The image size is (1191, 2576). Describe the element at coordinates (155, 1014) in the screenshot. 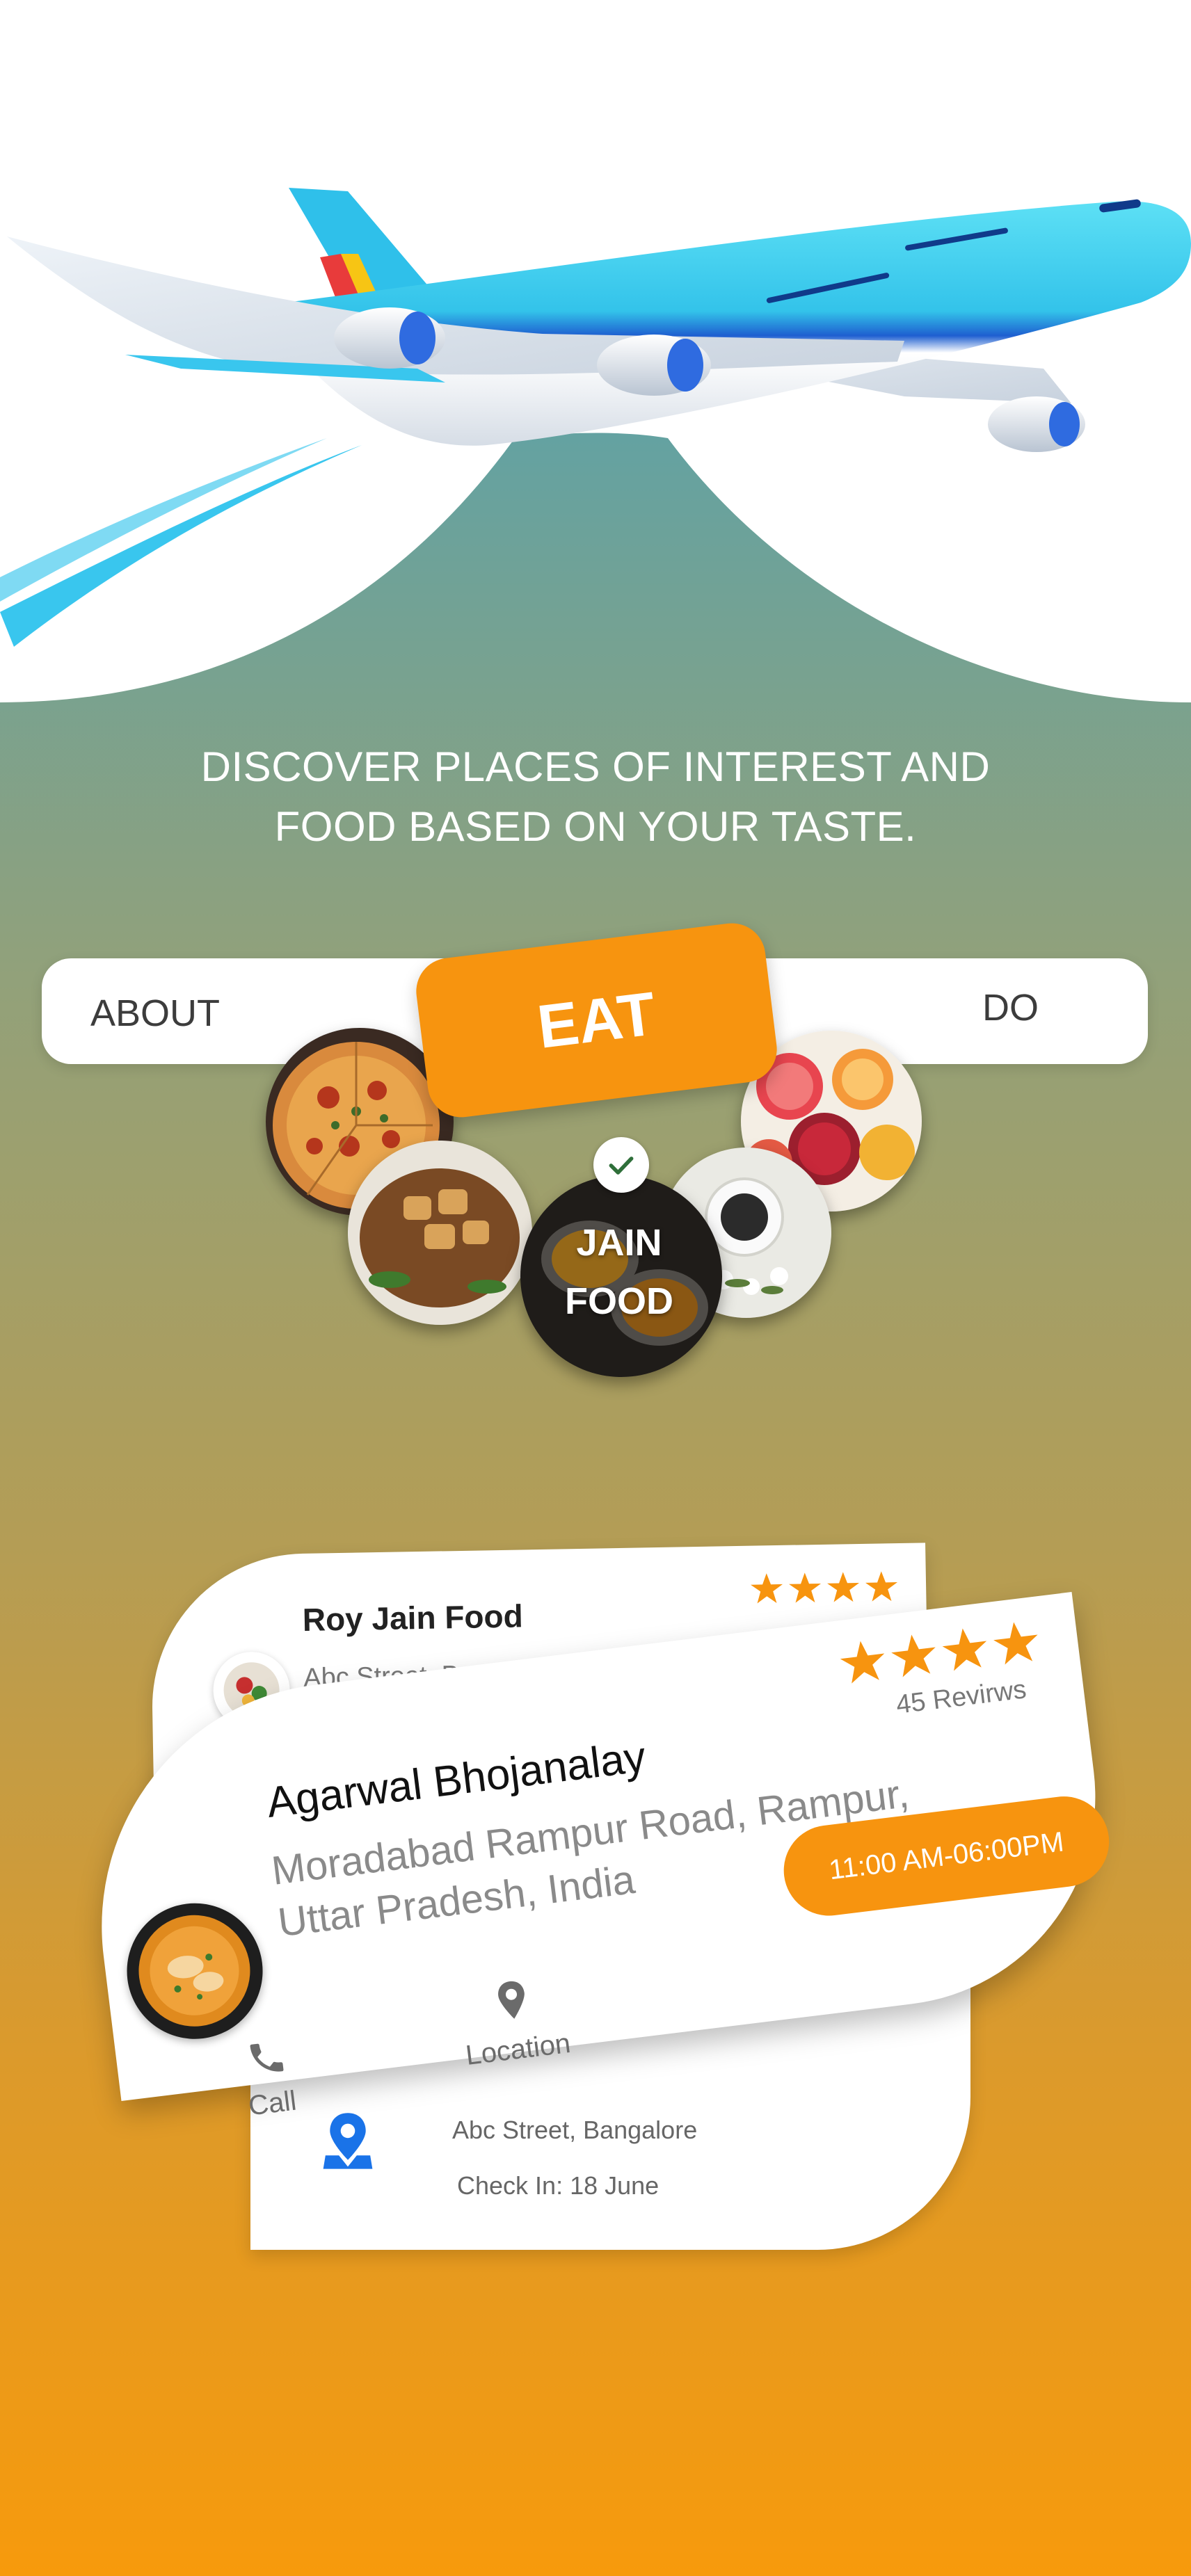

I see `tab-about: ABOUT` at that location.